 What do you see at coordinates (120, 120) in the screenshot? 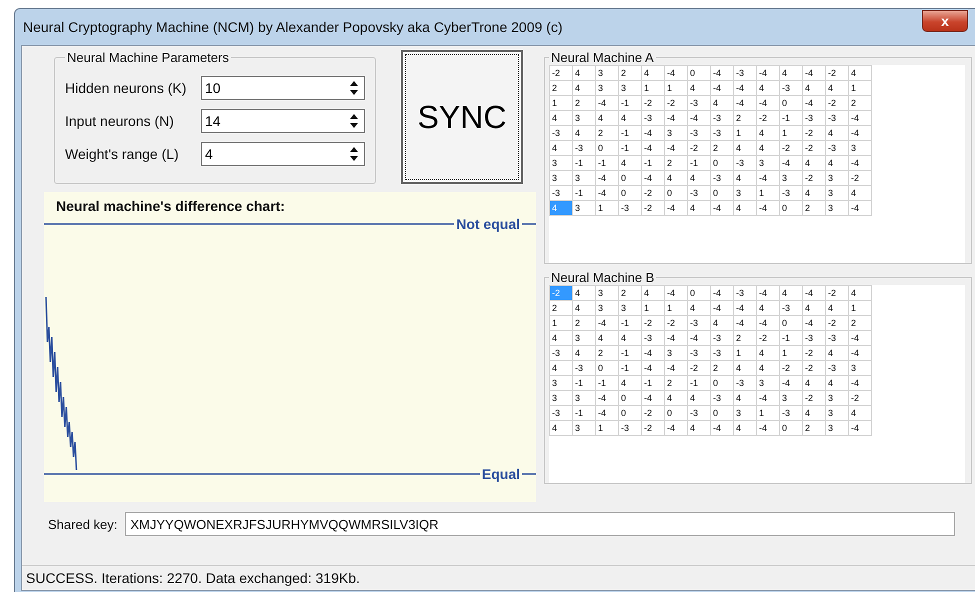
I see `field-label: Input neurons (N)` at bounding box center [120, 120].